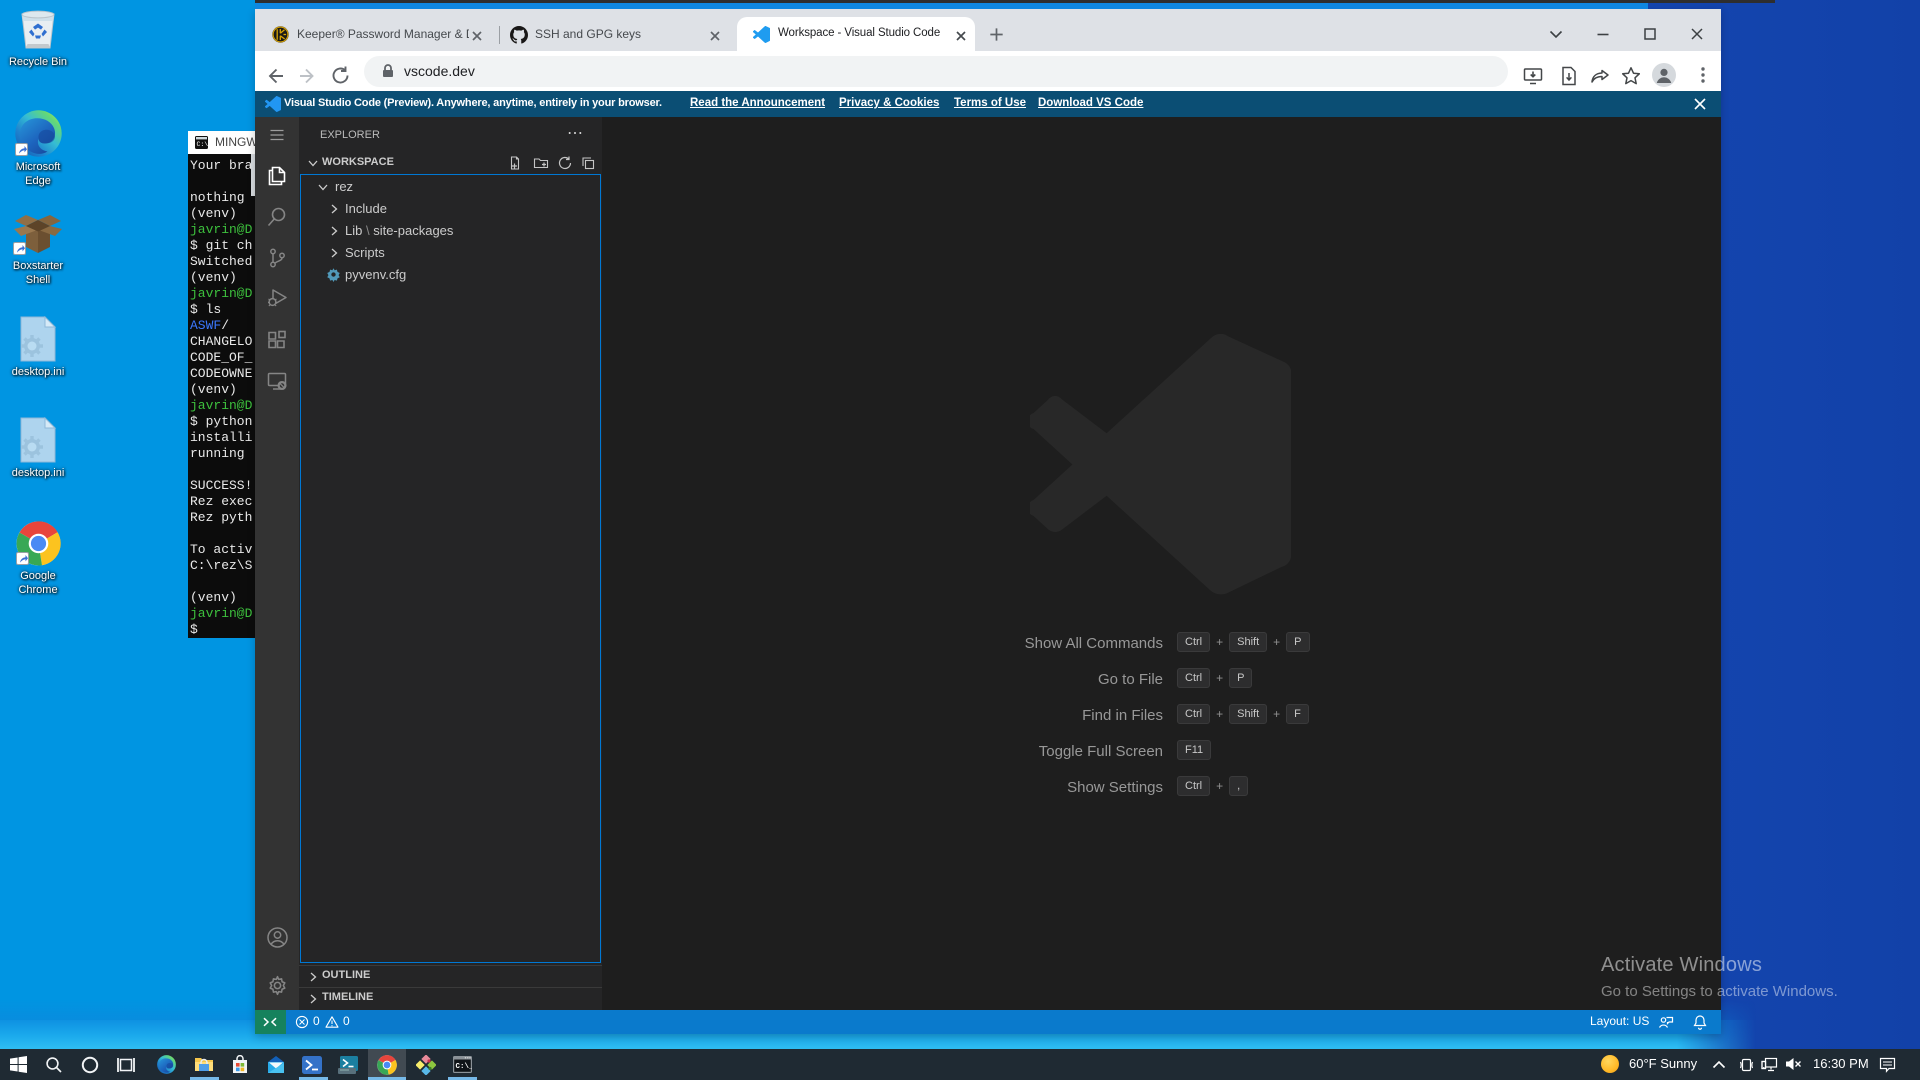 The height and width of the screenshot is (1080, 1920). What do you see at coordinates (203, 144) in the screenshot?
I see `svg-text: C:\` at bounding box center [203, 144].